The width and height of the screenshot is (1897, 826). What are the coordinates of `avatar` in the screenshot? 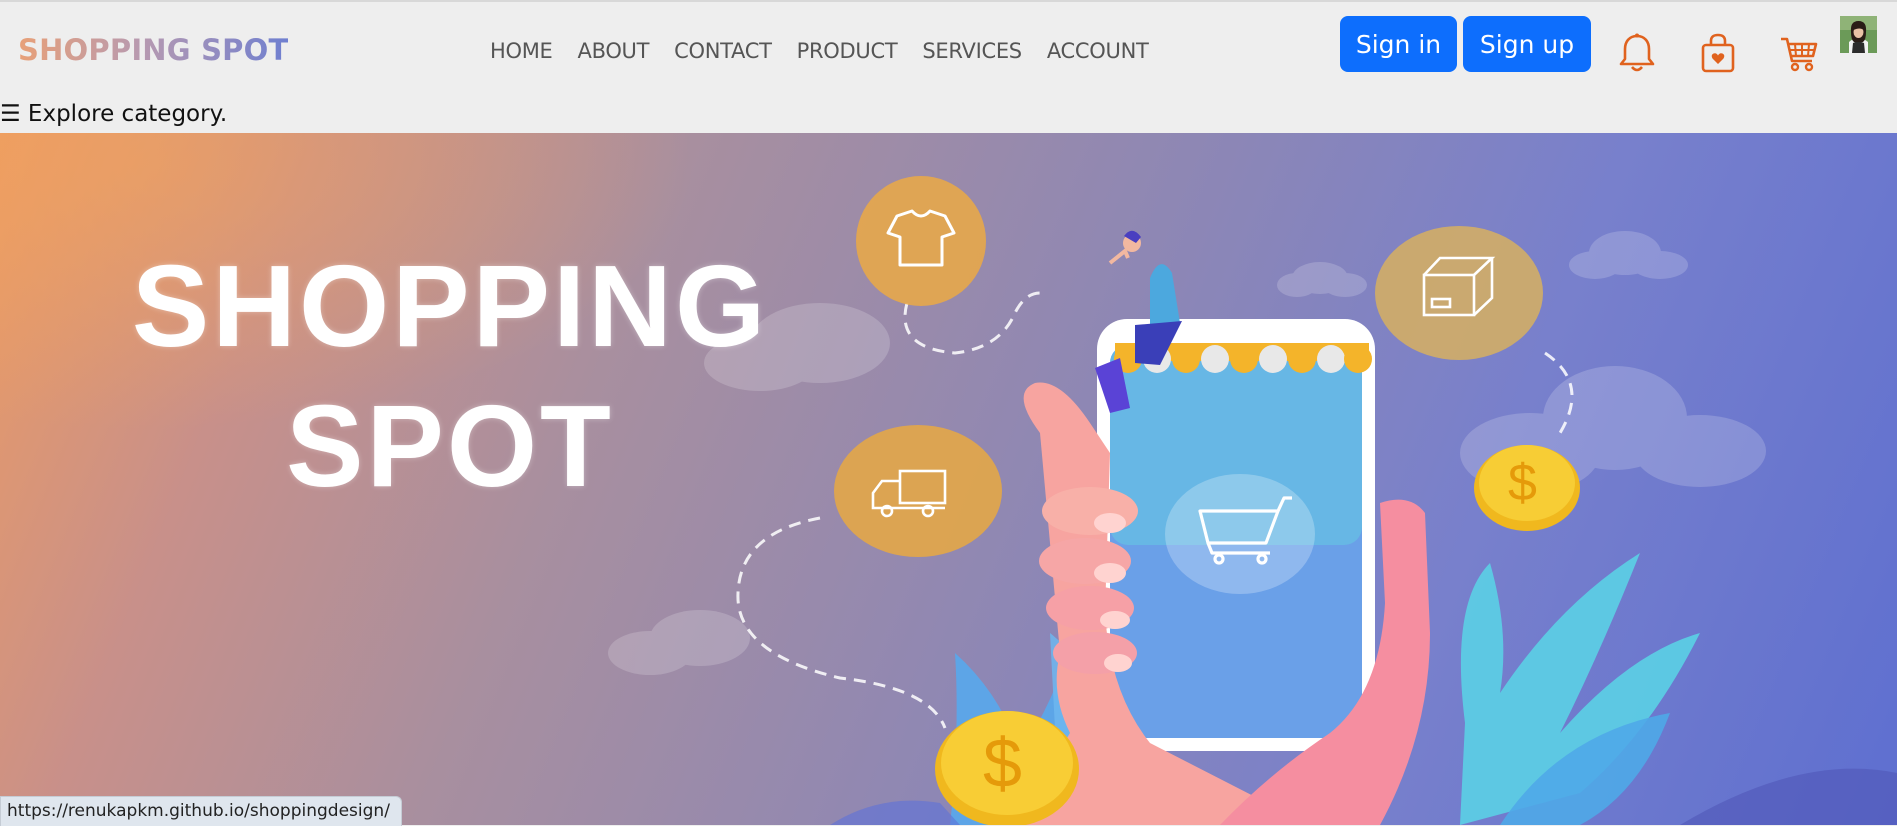 It's located at (1858, 34).